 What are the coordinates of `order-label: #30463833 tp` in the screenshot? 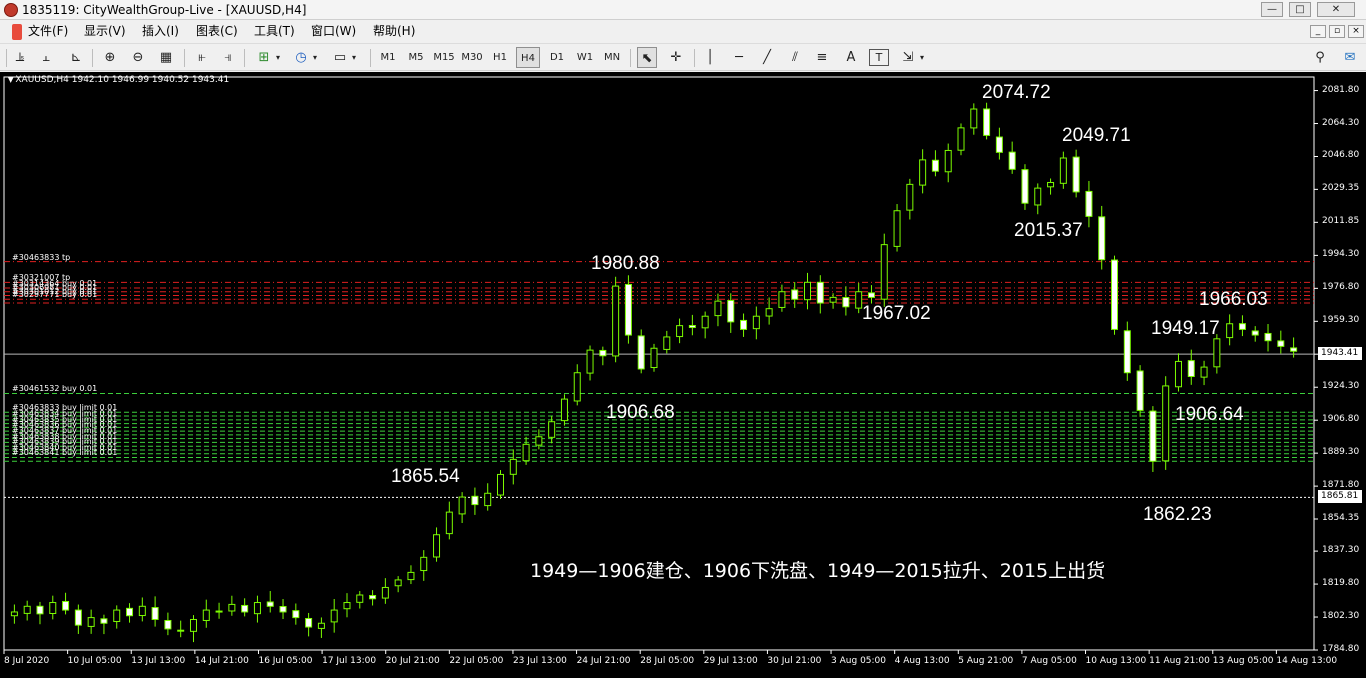 It's located at (41, 257).